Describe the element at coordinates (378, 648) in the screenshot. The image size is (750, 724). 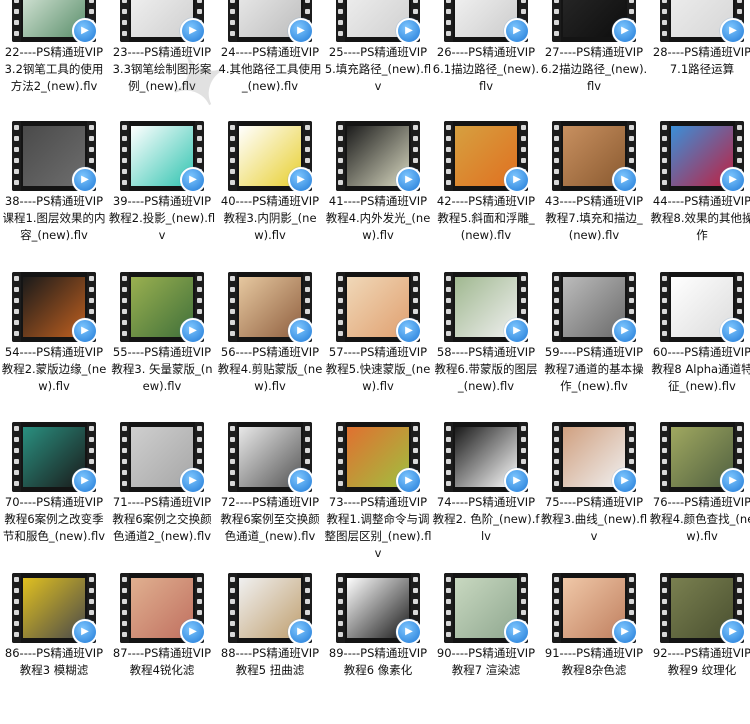
I see `file-item: ▶ 89----PS精通班VIP教程6 像素化` at that location.